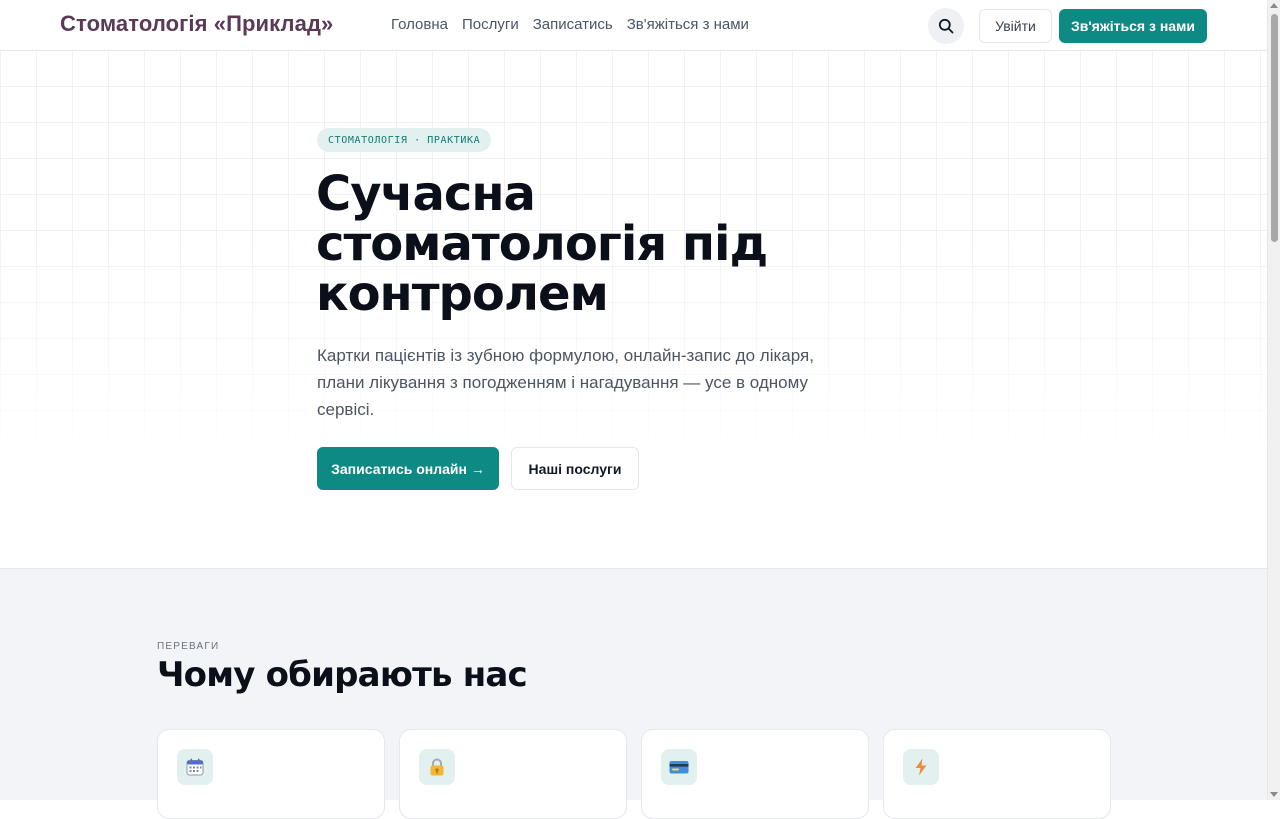 The height and width of the screenshot is (819, 1280). What do you see at coordinates (404, 140) in the screenshot?
I see `hero-badge: СТОМАТОЛОГІЯ · ПРАКТИКА` at bounding box center [404, 140].